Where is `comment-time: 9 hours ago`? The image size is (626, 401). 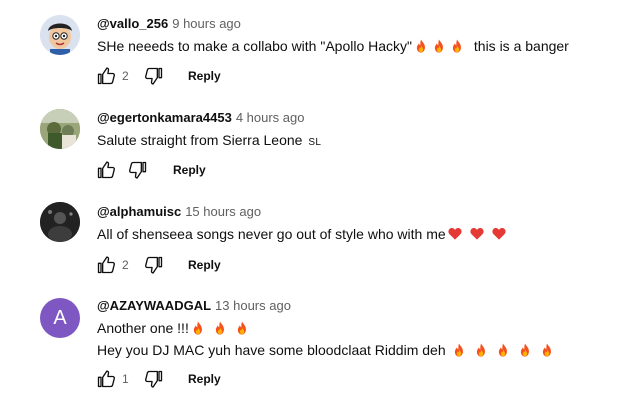
comment-time: 9 hours ago is located at coordinates (206, 23).